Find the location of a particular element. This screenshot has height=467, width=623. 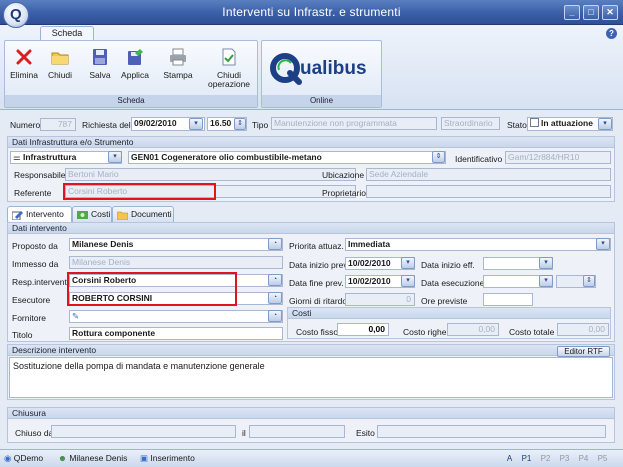

chiuso-field is located at coordinates (143, 431).